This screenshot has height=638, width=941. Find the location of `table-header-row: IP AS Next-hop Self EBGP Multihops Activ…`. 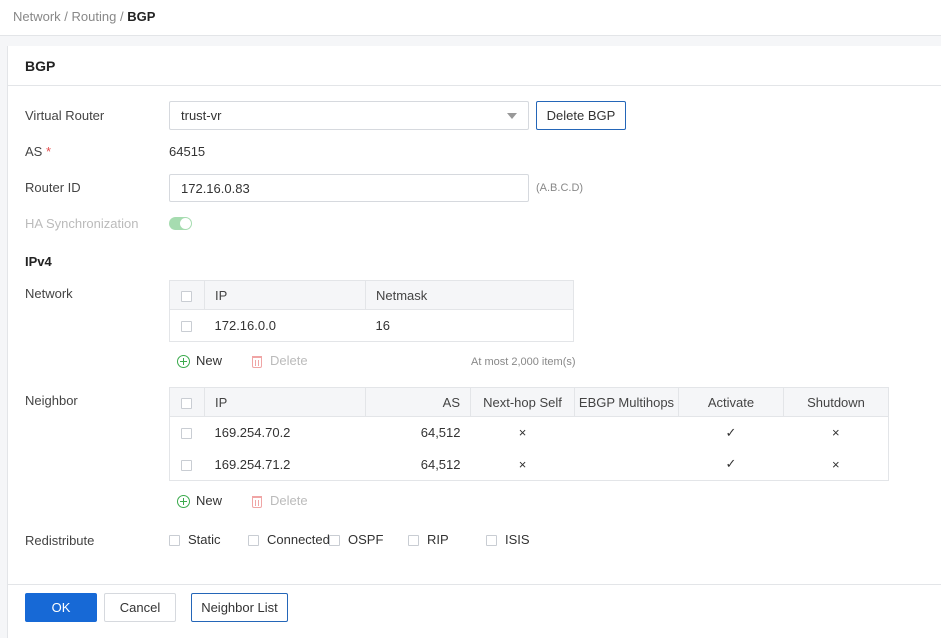

table-header-row: IP AS Next-hop Self EBGP Multihops Activ… is located at coordinates (529, 402).